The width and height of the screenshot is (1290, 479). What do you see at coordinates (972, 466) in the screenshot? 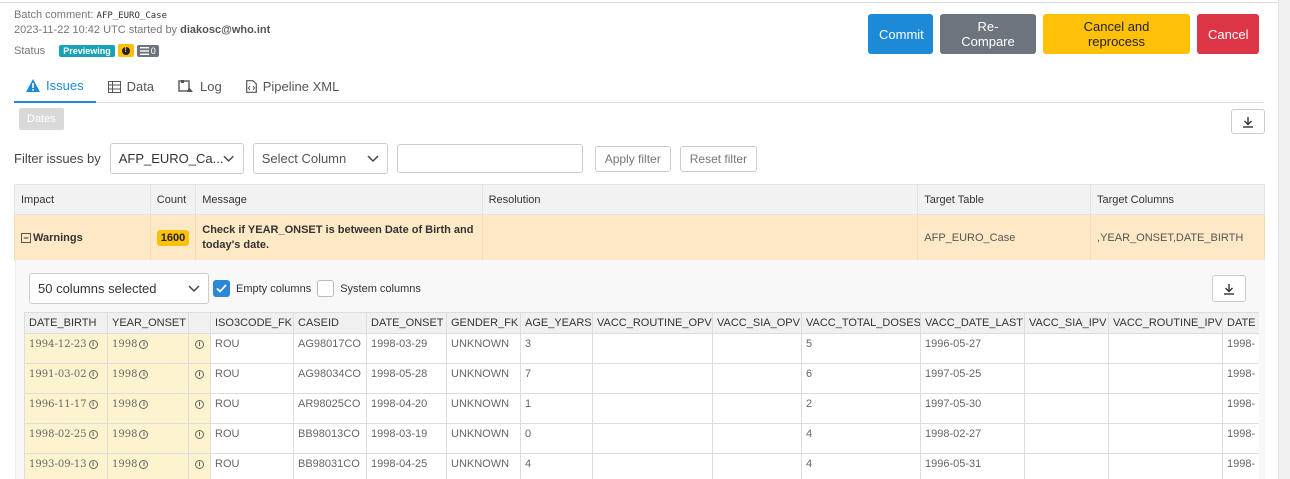
I see `grid-cell: 1996-05-31` at bounding box center [972, 466].